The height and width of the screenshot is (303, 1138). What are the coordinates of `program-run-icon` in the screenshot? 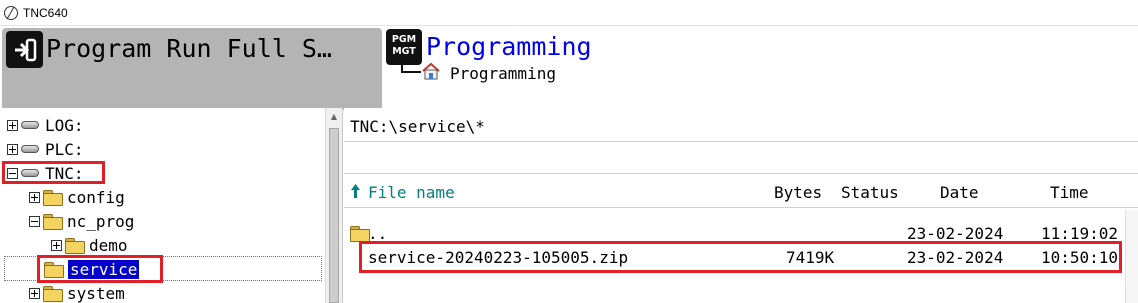 It's located at (24, 49).